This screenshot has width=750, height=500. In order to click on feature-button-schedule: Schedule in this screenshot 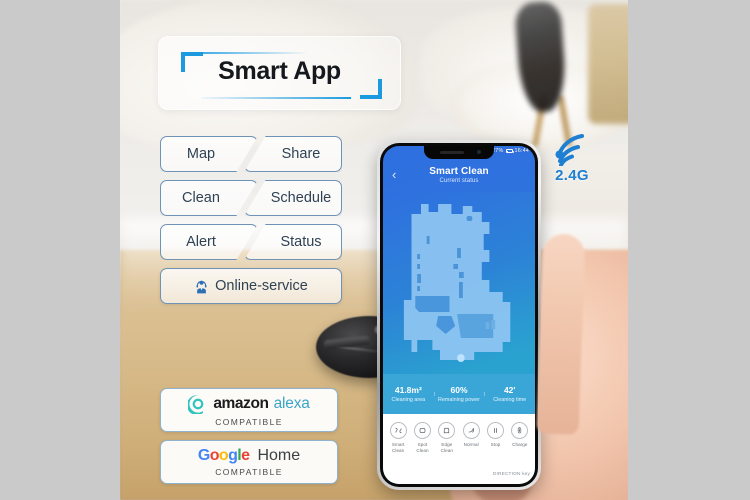, I will do `click(293, 198)`.